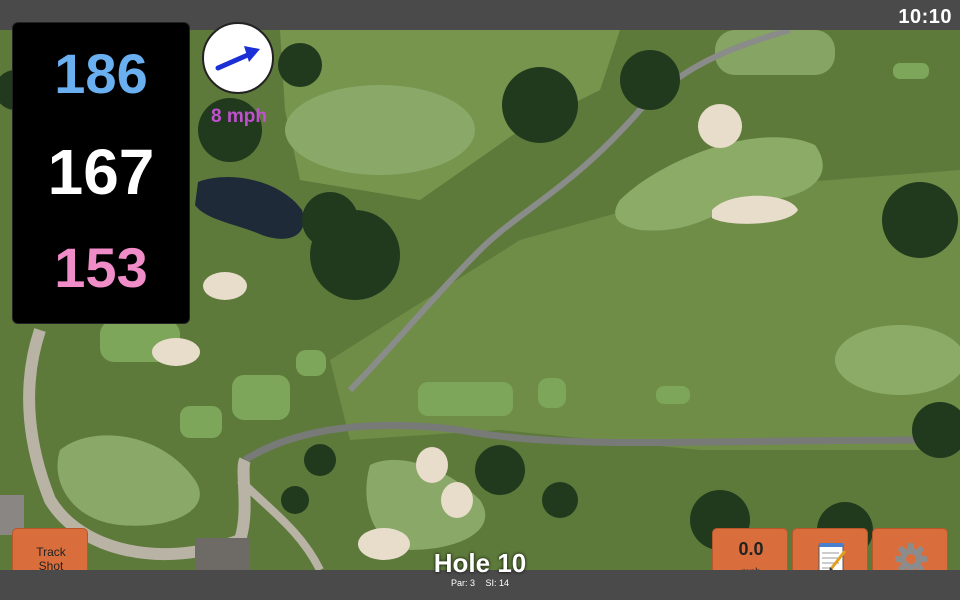 This screenshot has width=960, height=600. What do you see at coordinates (497, 583) in the screenshot?
I see `si-label: SI: 14` at bounding box center [497, 583].